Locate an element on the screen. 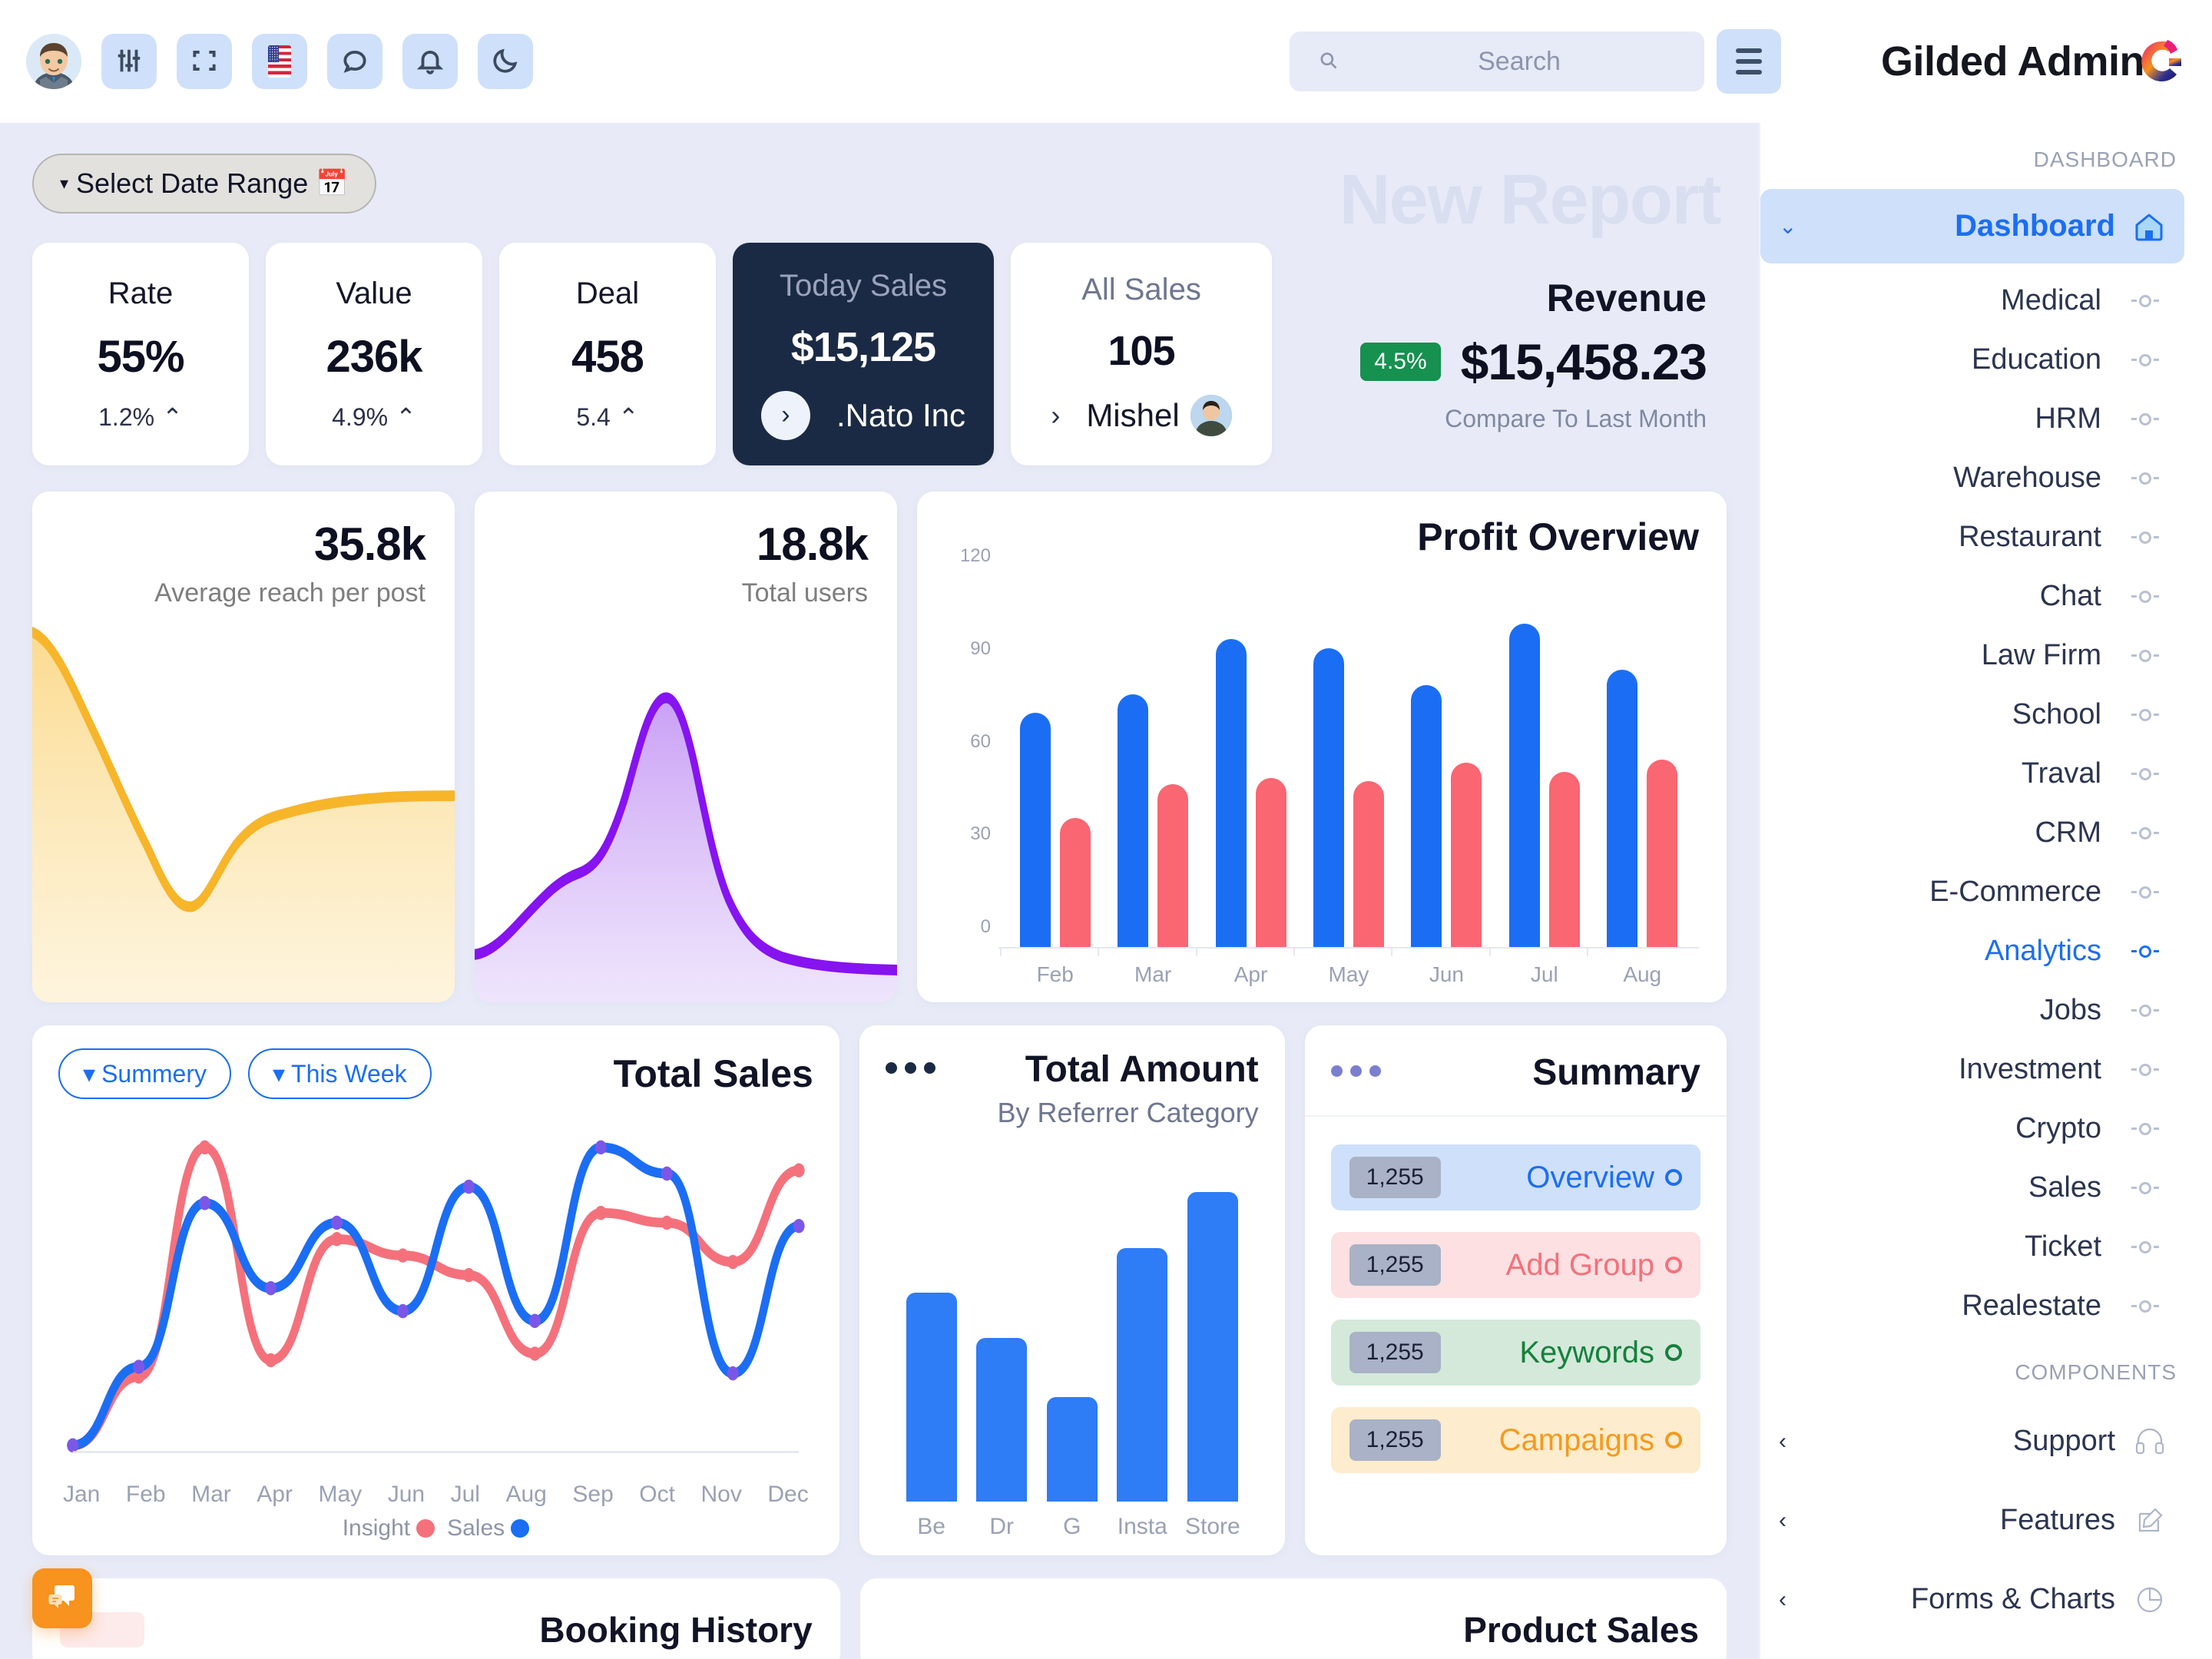  sidebar-item-traval: Traval is located at coordinates (1972, 774).